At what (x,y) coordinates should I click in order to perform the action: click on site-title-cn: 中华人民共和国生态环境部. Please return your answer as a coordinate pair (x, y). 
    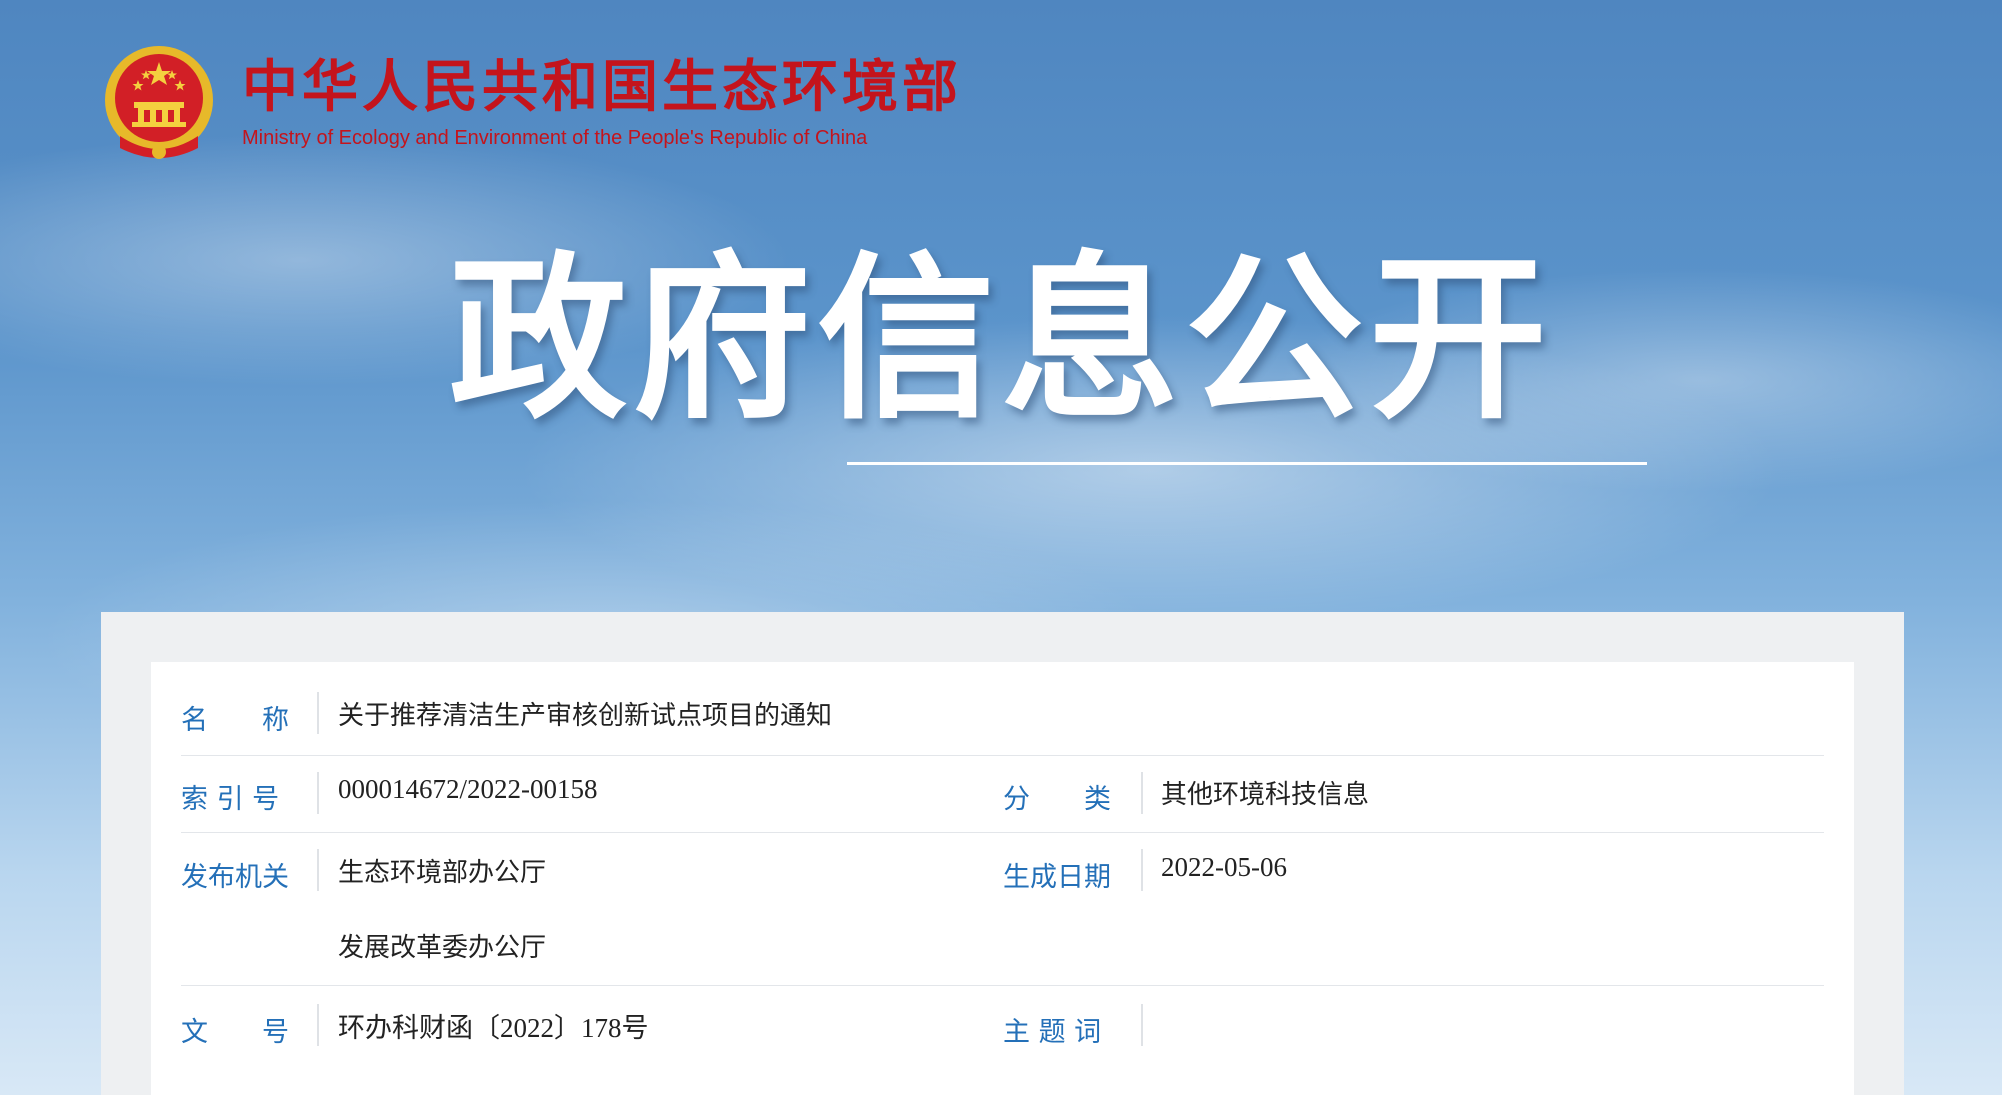
    Looking at the image, I should click on (602, 88).